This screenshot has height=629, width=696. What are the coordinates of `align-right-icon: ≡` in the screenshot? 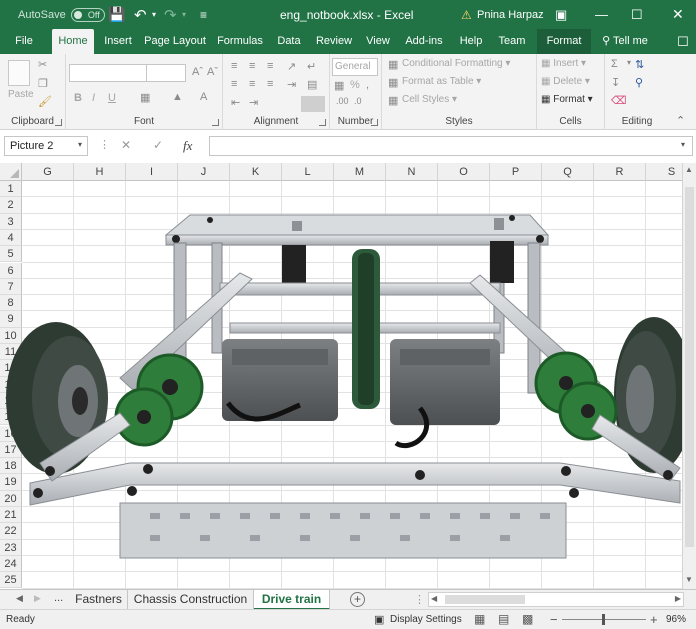 It's located at (270, 84).